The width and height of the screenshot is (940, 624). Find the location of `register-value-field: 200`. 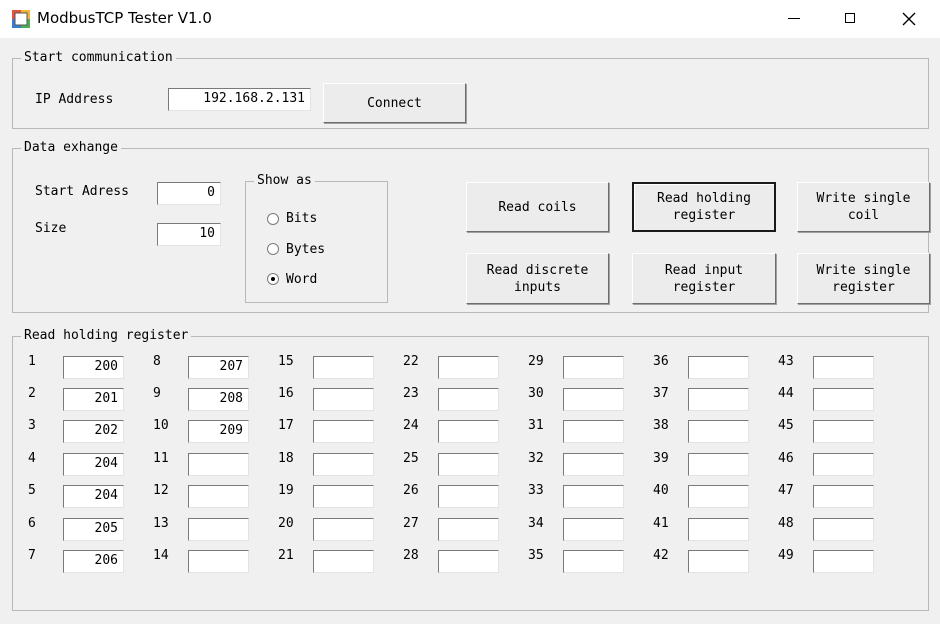

register-value-field: 200 is located at coordinates (93, 367).